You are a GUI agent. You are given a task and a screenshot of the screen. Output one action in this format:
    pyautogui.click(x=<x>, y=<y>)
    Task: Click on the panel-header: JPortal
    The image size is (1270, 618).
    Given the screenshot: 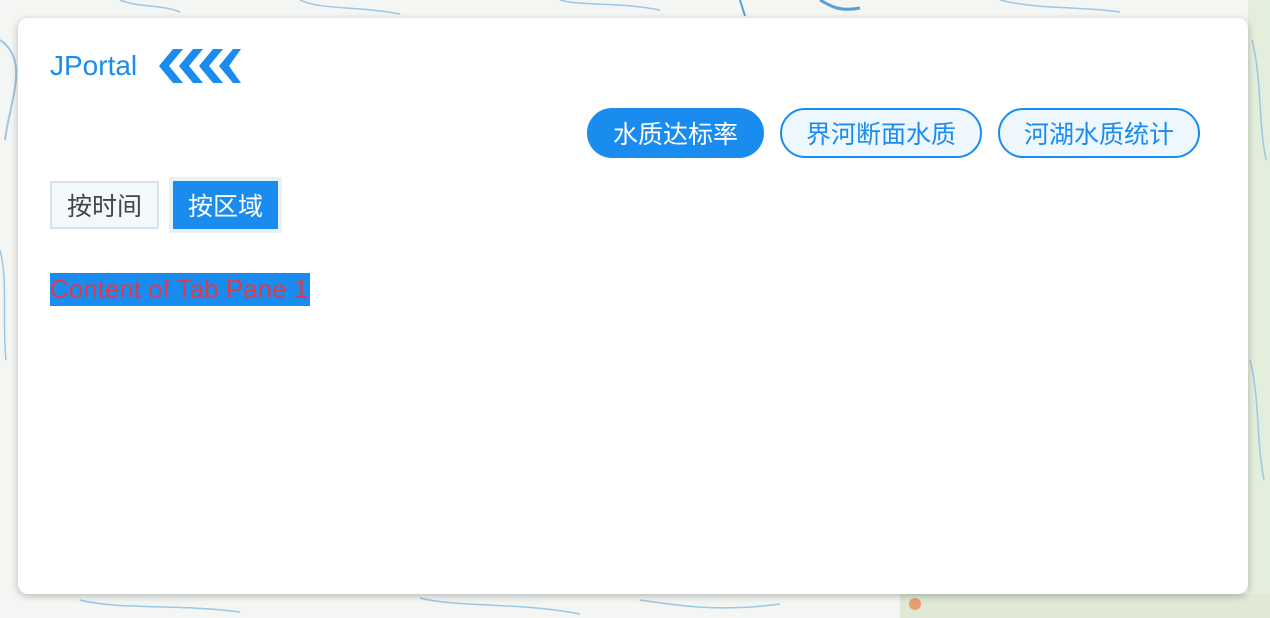 What is the action you would take?
    pyautogui.click(x=146, y=66)
    